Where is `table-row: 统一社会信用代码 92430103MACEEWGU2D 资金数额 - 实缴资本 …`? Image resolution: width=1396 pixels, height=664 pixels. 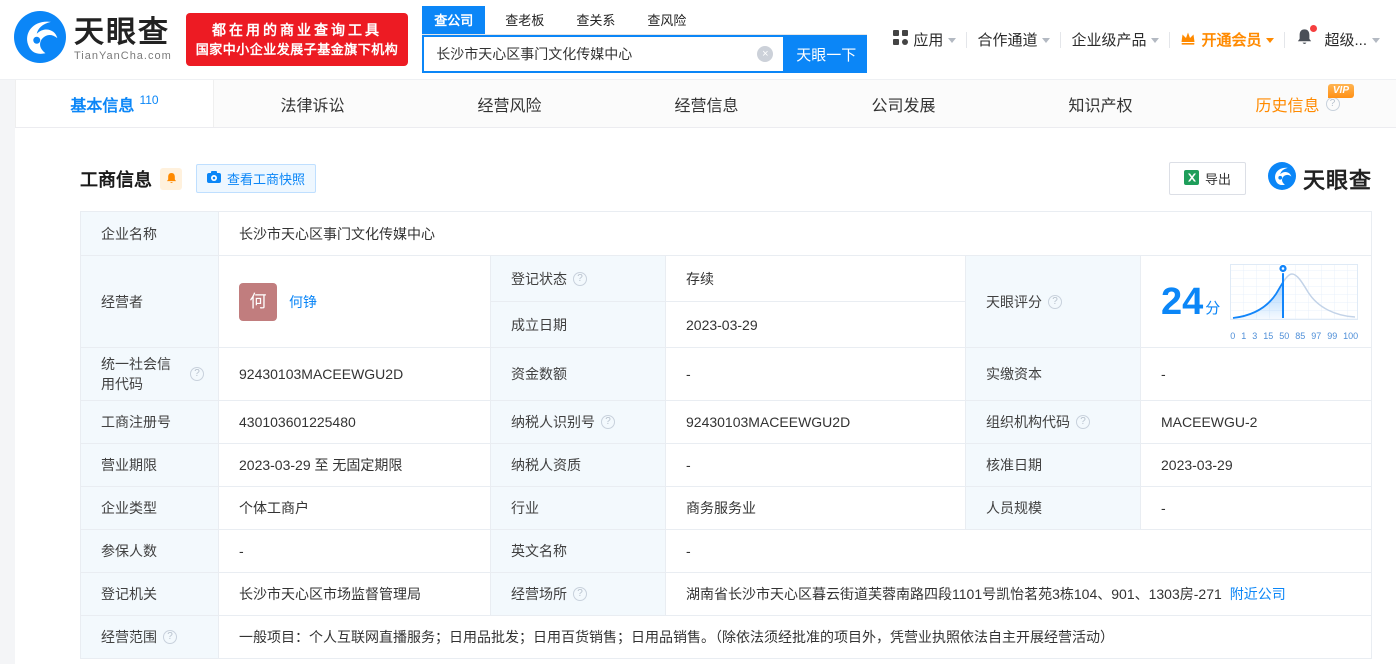
table-row: 统一社会信用代码 92430103MACEEWGU2D 资金数额 - 实缴资本 … is located at coordinates (726, 374).